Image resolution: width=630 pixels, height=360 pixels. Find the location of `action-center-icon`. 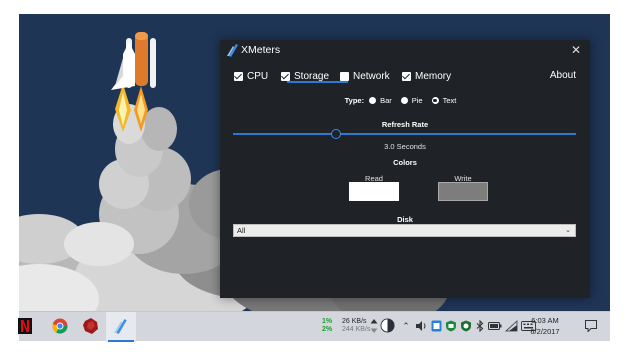

action-center-icon is located at coordinates (591, 326).